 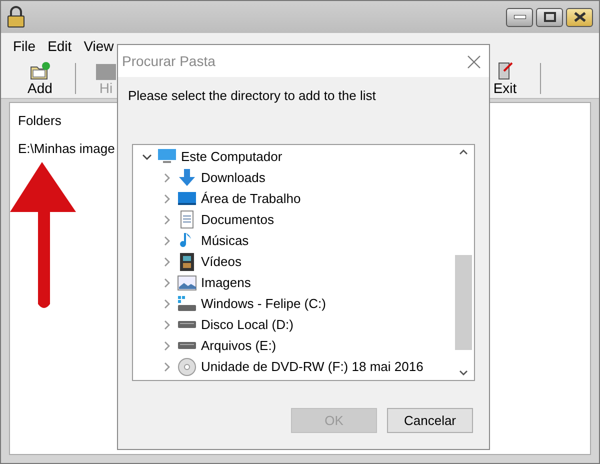 What do you see at coordinates (99, 46) in the screenshot?
I see `menu-item: View` at bounding box center [99, 46].